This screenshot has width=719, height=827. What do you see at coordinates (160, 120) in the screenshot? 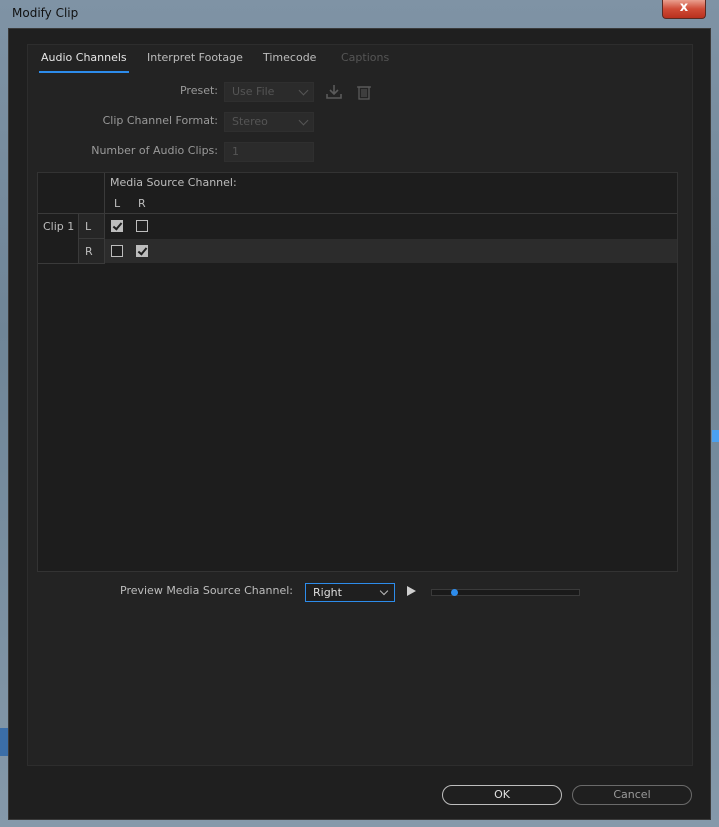
I see `clip-channel-format-label: Clip Channel Format:` at bounding box center [160, 120].